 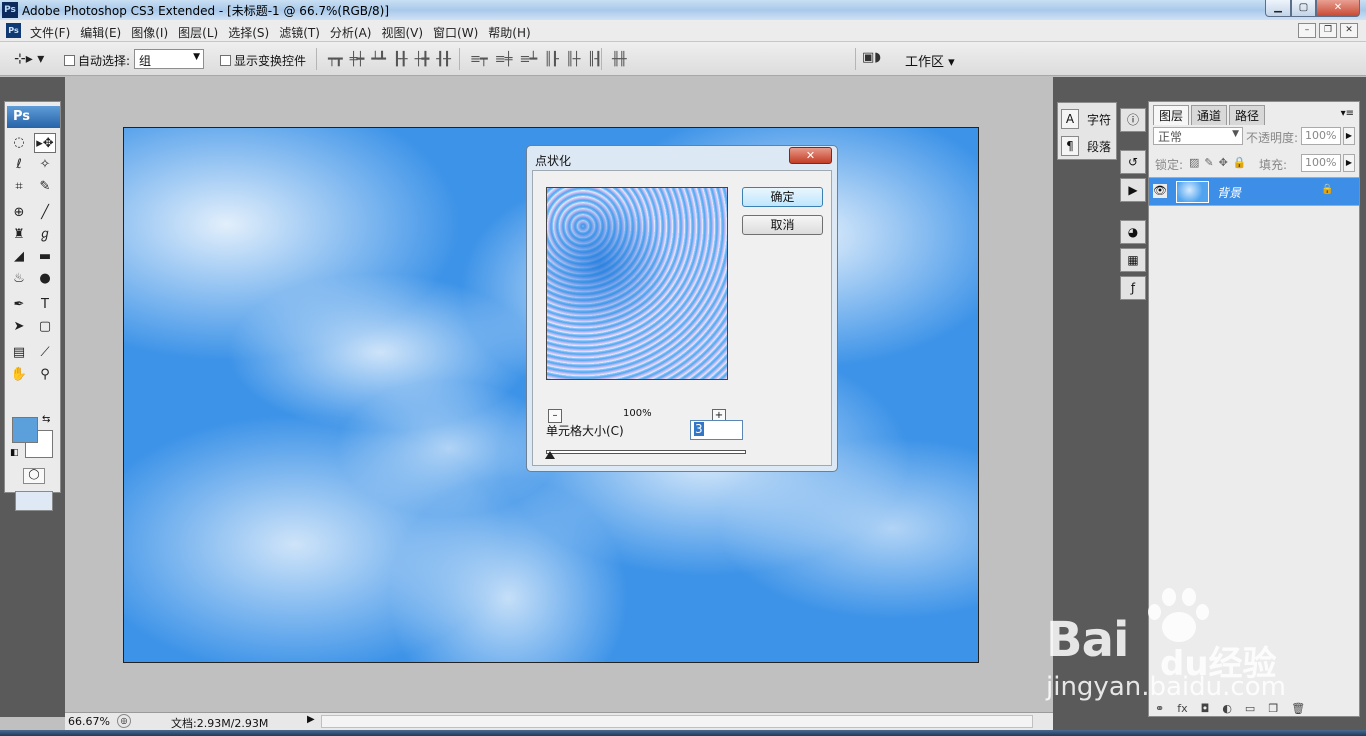 What do you see at coordinates (45, 165) in the screenshot?
I see `magic-wand-tool-icon: ✧` at bounding box center [45, 165].